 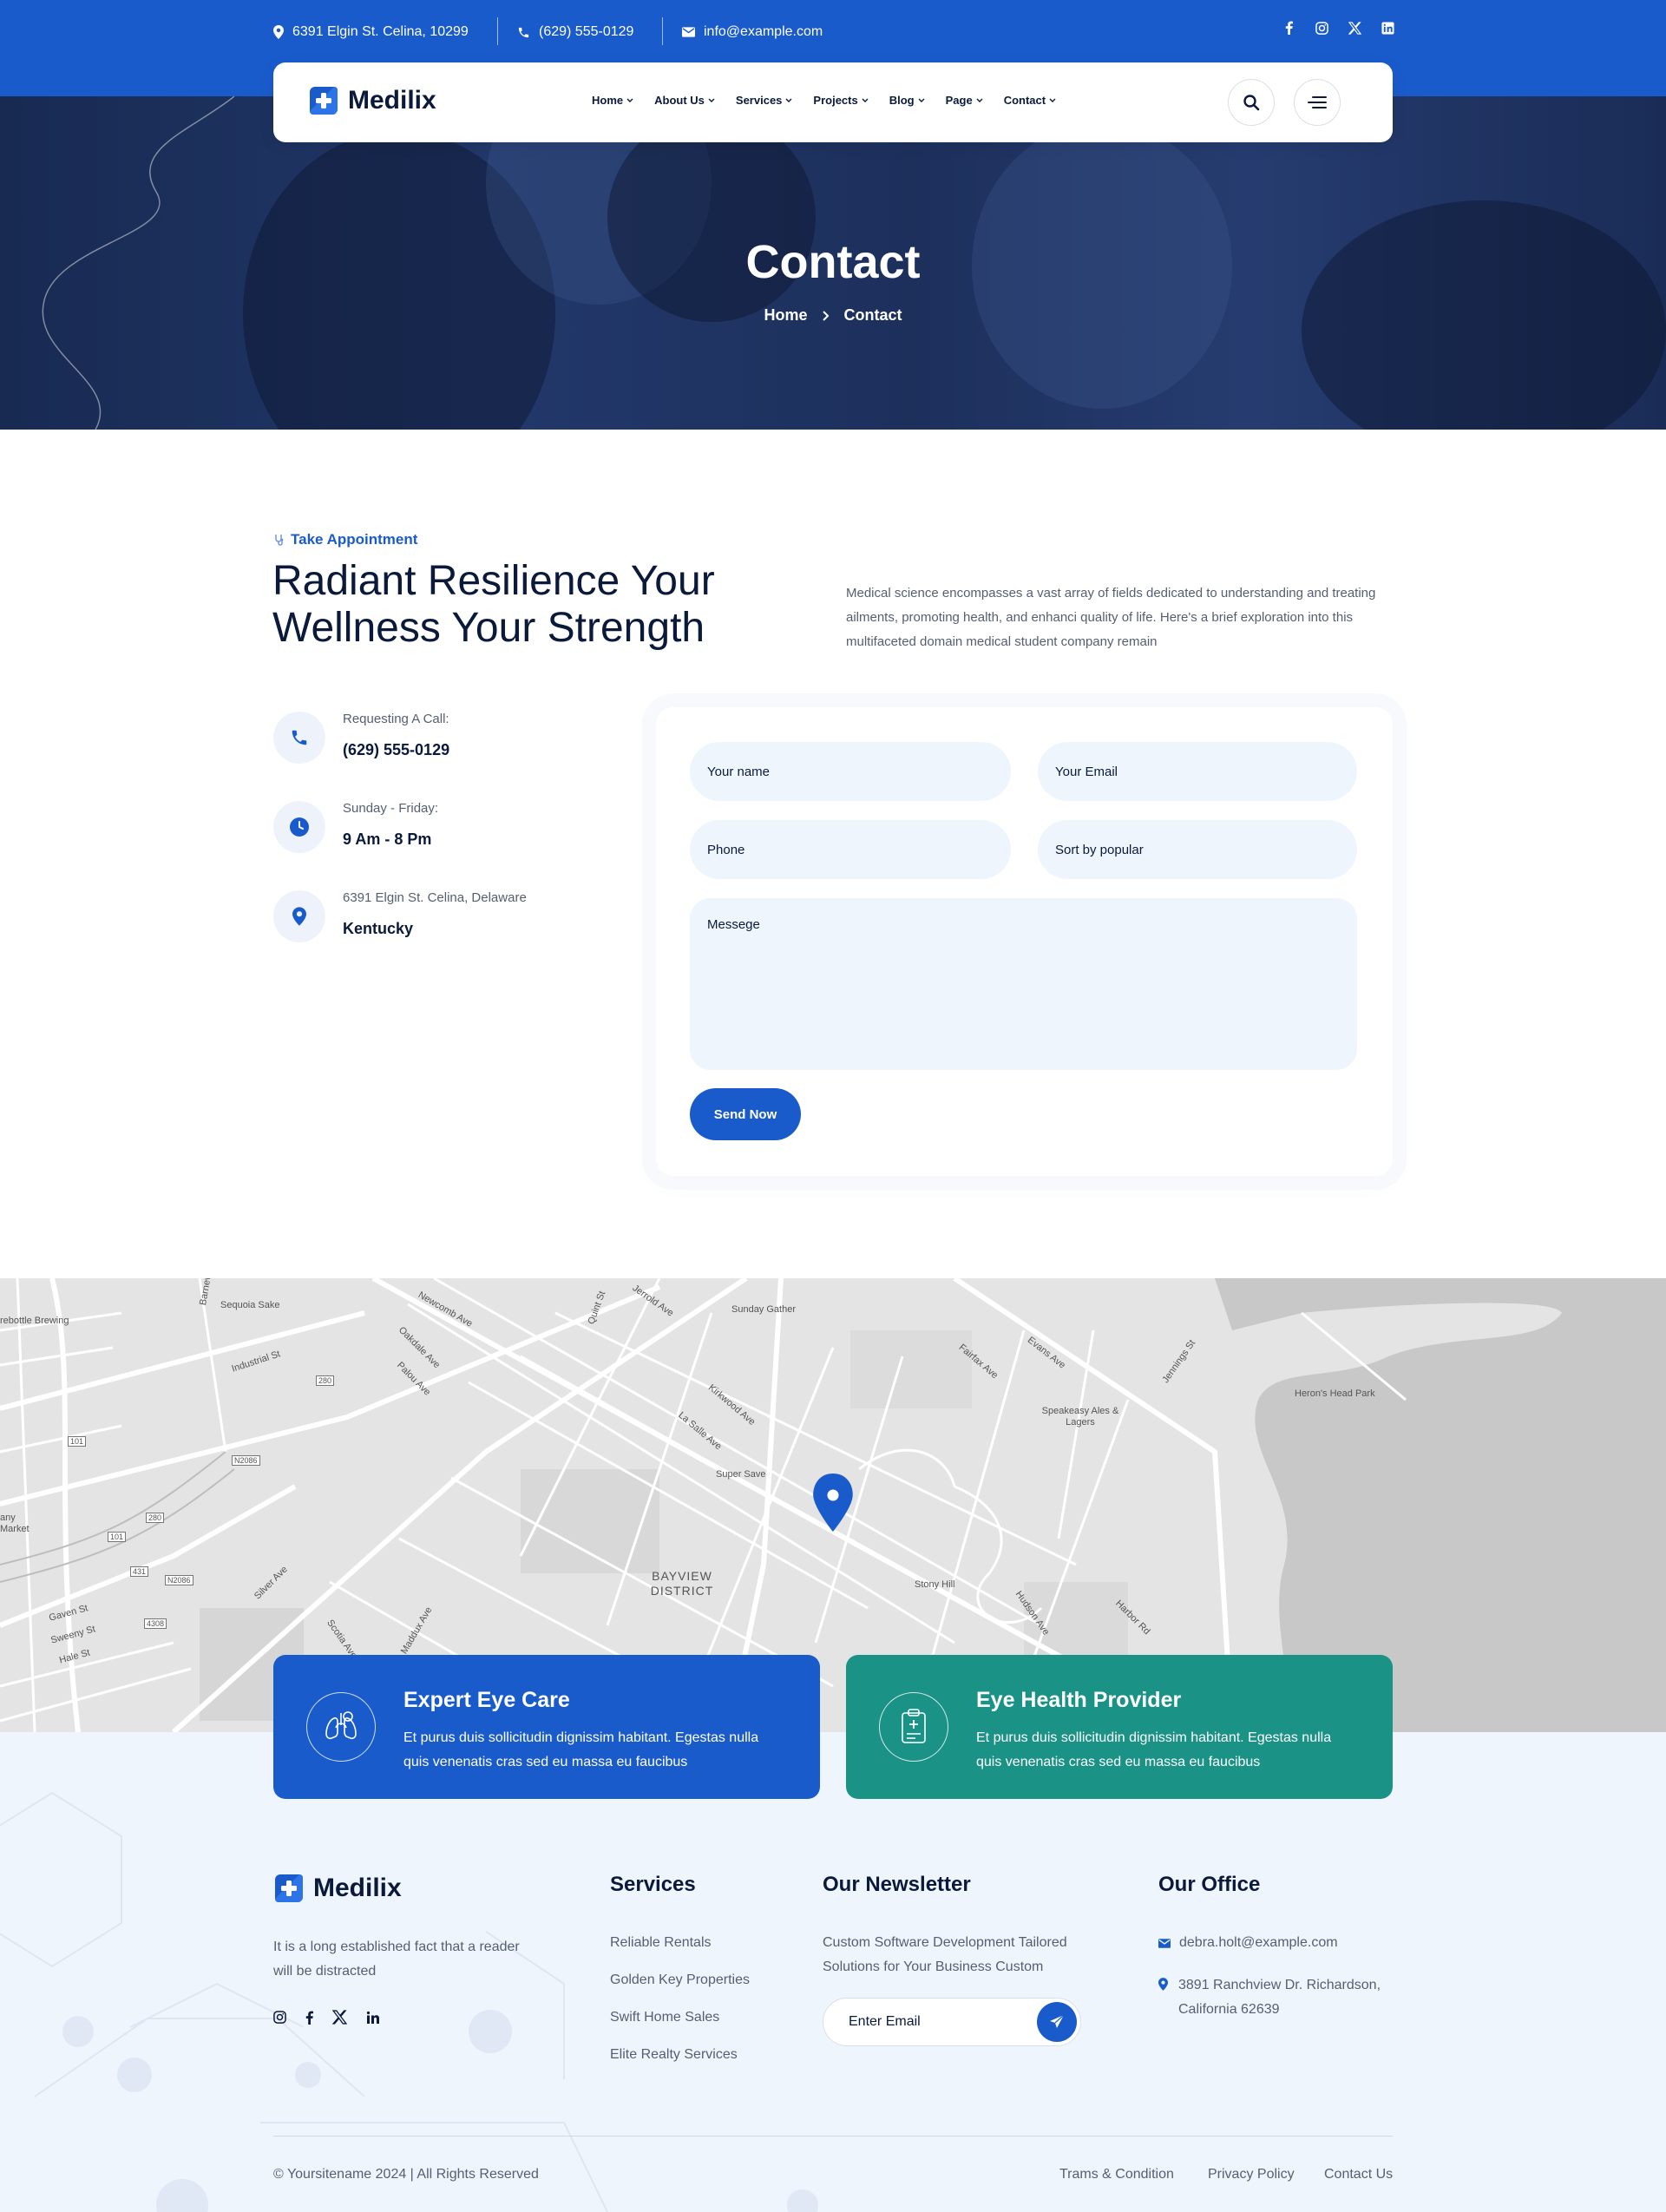 I want to click on section-tag: Take Appointment, so click(x=345, y=539).